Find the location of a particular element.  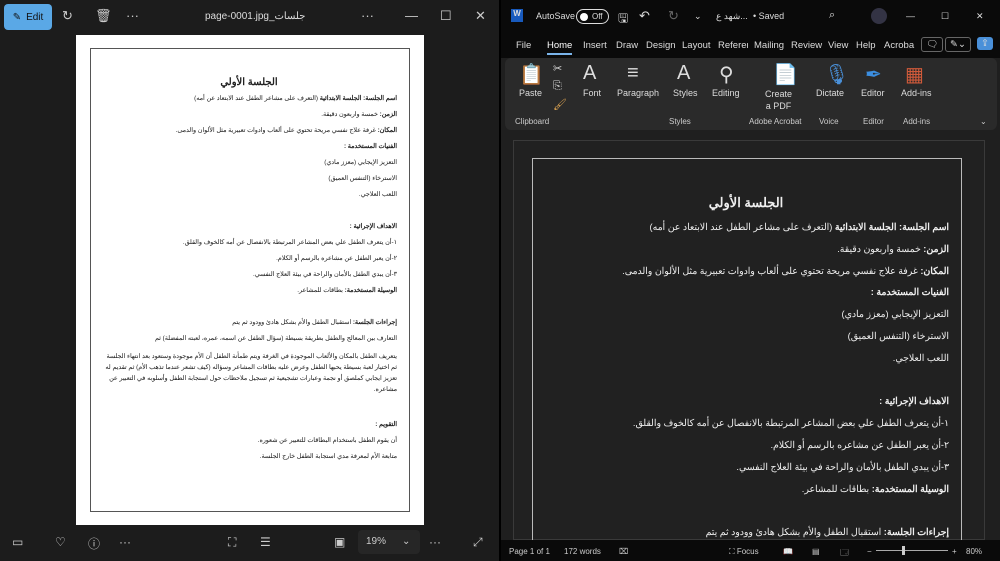

font-button: Font is located at coordinates (592, 93).